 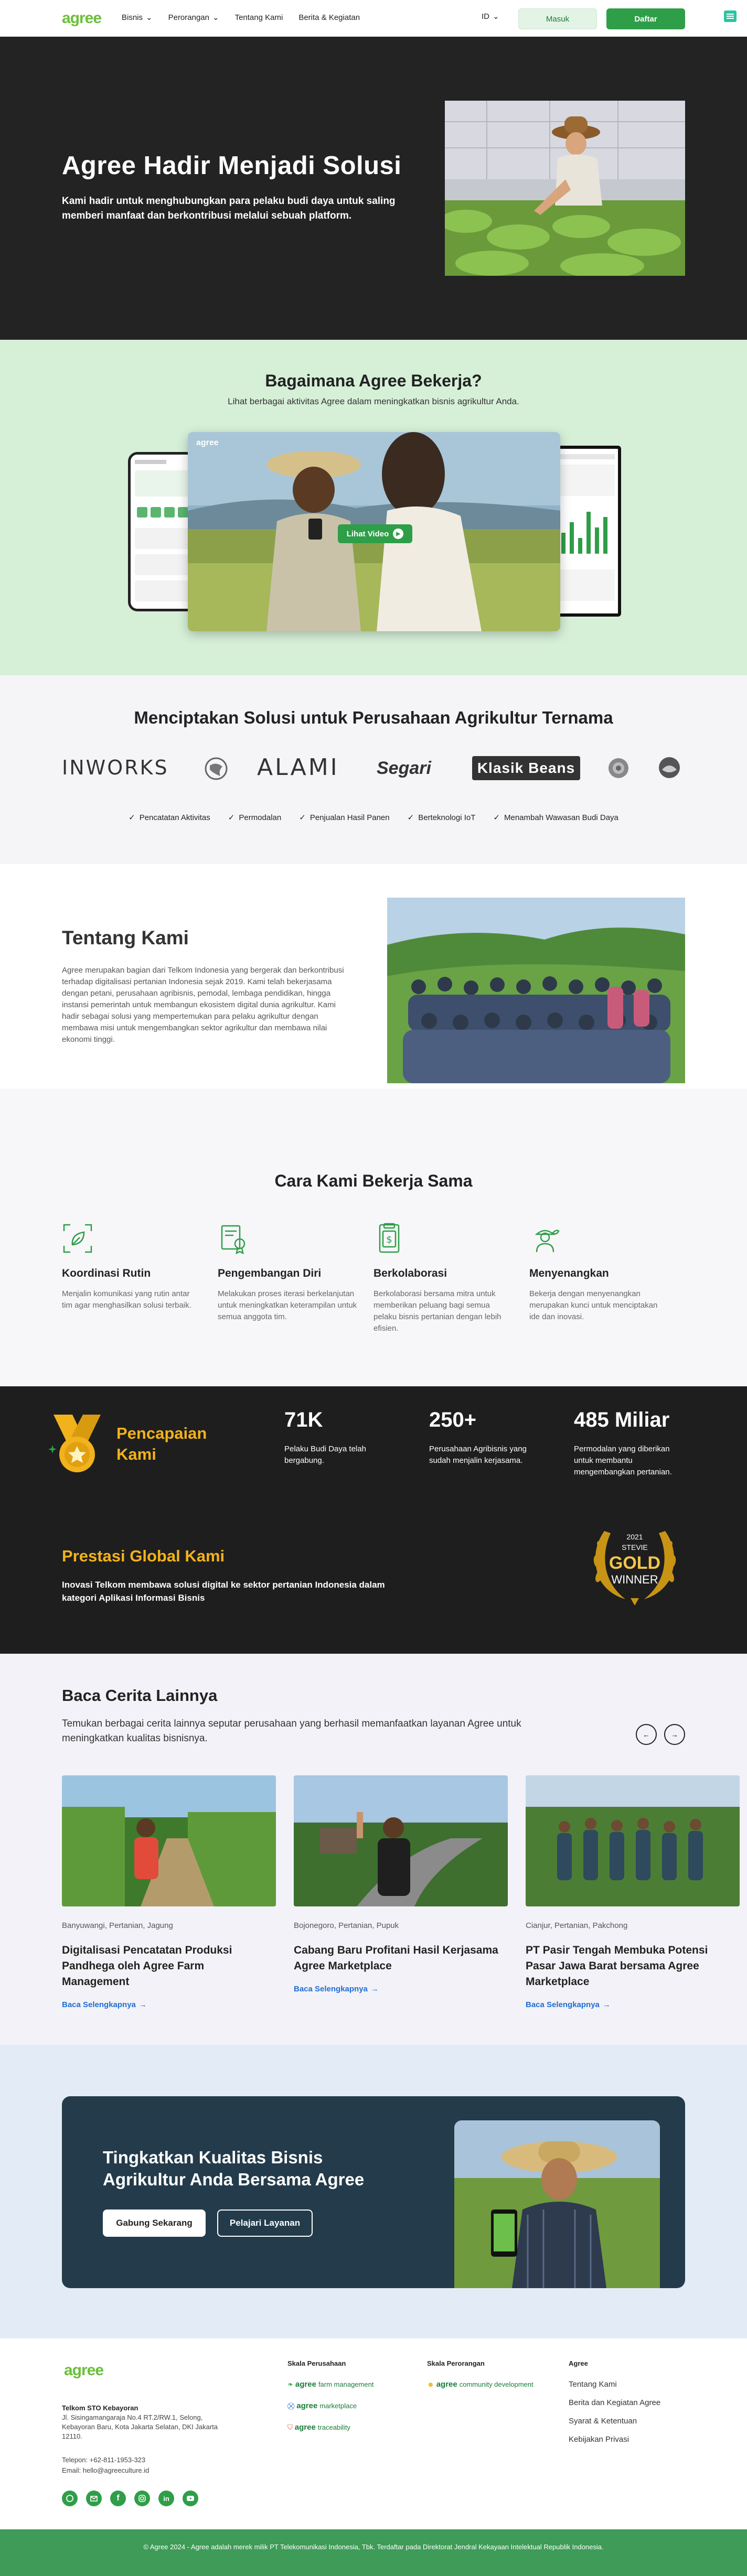 What do you see at coordinates (491, 16) in the screenshot?
I see `language-selector: ID ⌄` at bounding box center [491, 16].